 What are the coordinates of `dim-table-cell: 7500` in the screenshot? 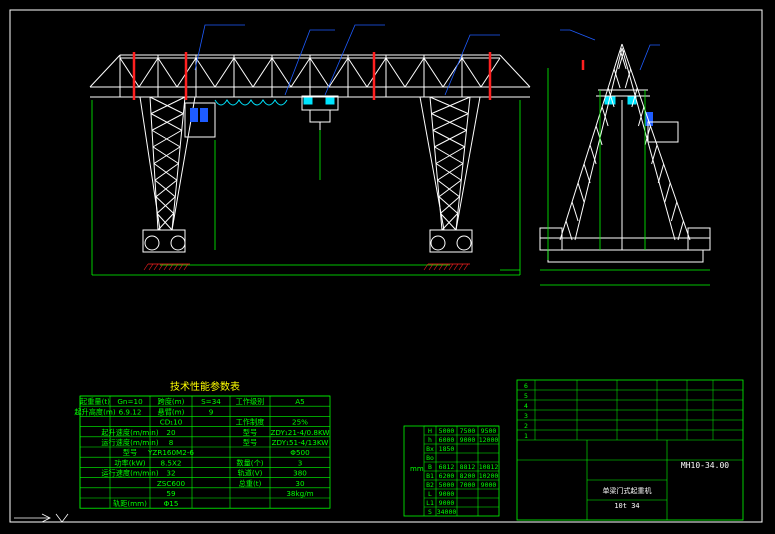 It's located at (468, 431).